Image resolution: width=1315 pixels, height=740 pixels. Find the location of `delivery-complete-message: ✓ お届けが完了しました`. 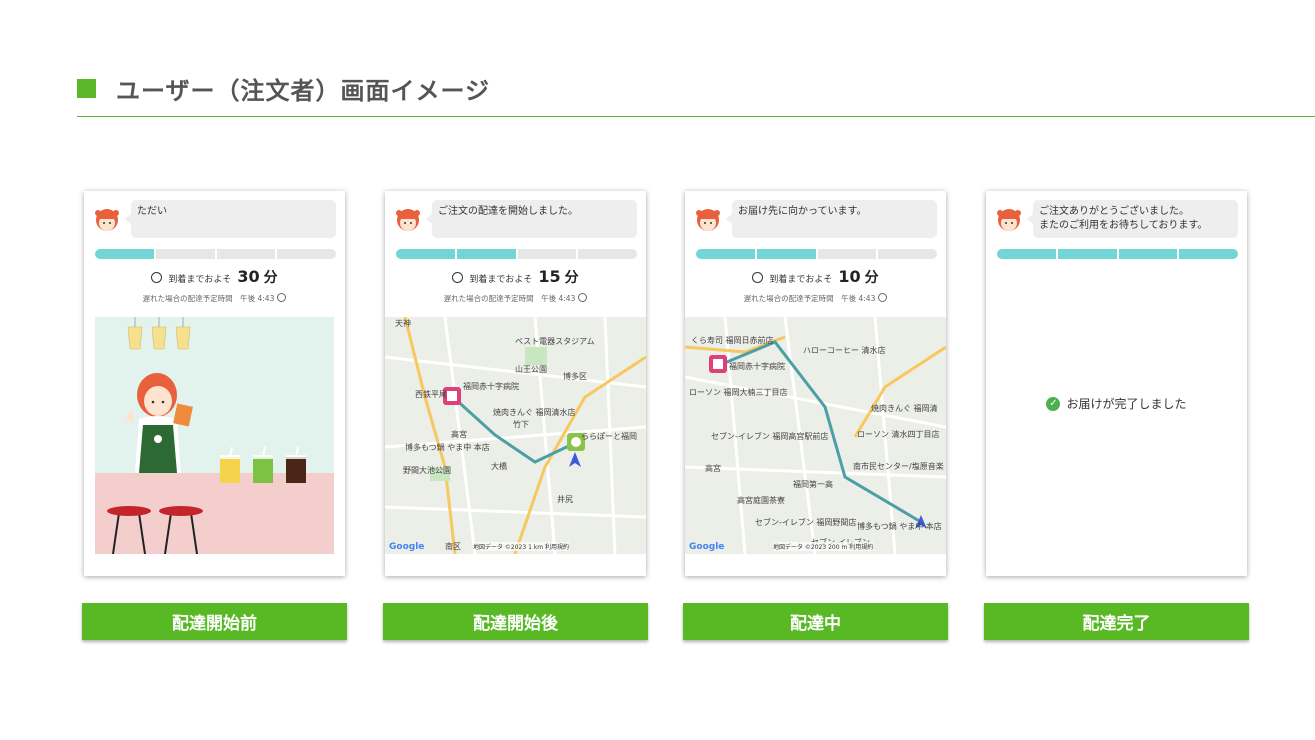

delivery-complete-message: ✓ お届けが完了しました is located at coordinates (1116, 403).